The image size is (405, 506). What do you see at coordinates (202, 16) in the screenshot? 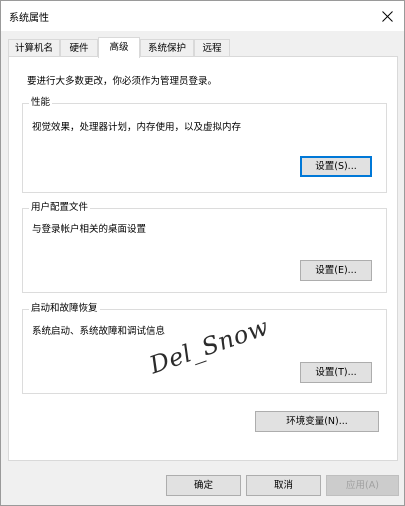
I see `title-bar: 系统属性` at bounding box center [202, 16].